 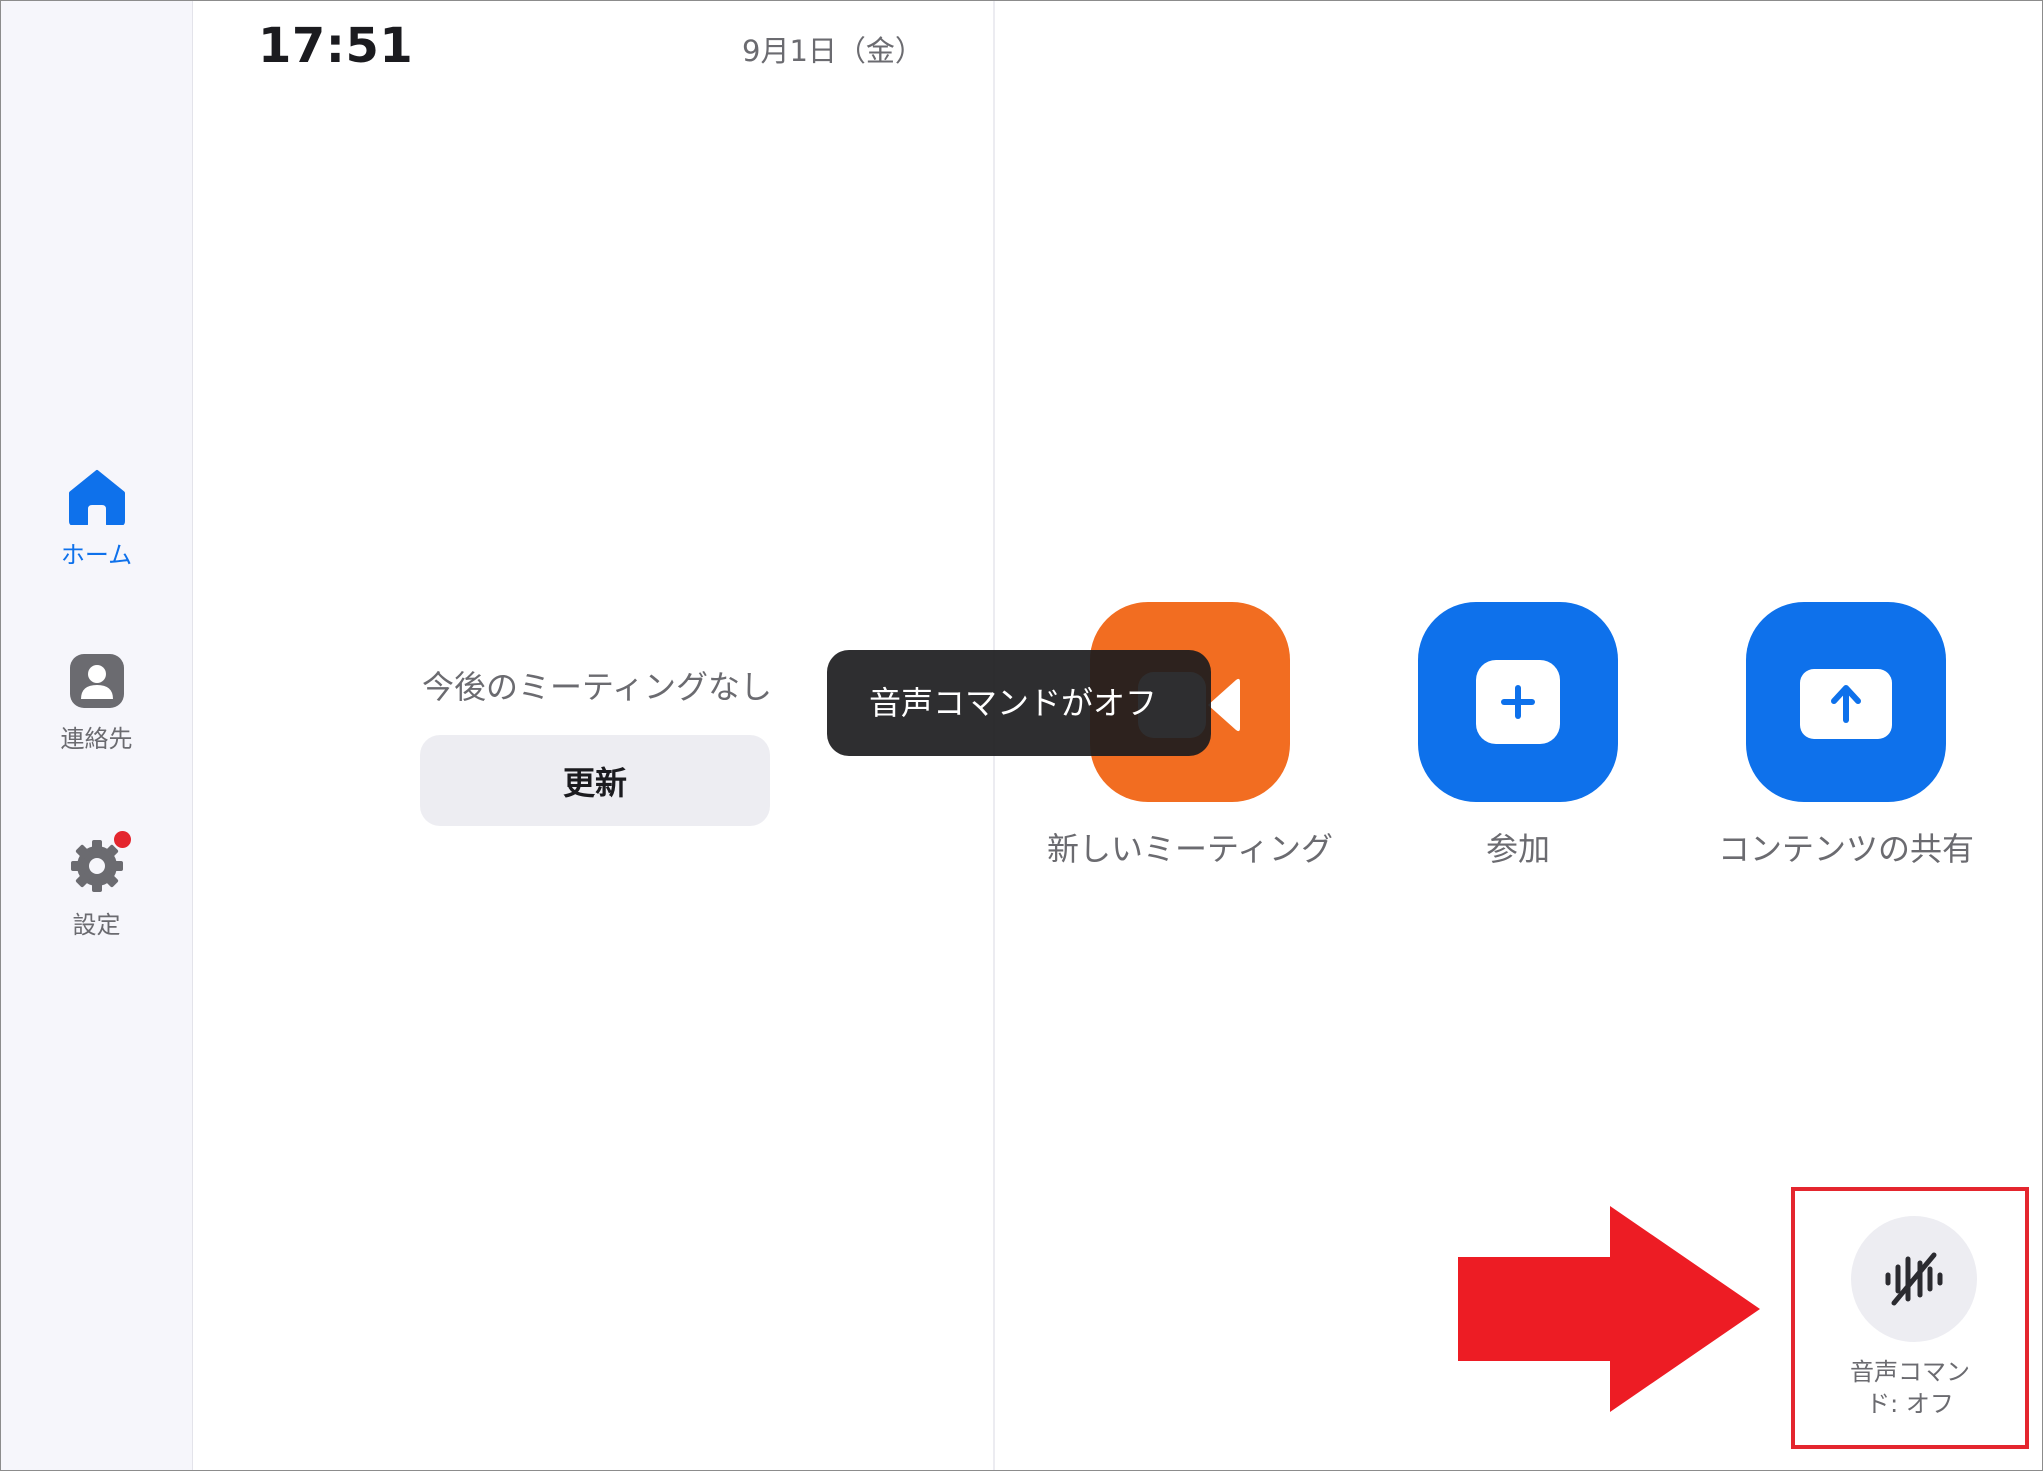 I want to click on sidebar: ホーム 連絡先 設定, so click(x=97, y=735).